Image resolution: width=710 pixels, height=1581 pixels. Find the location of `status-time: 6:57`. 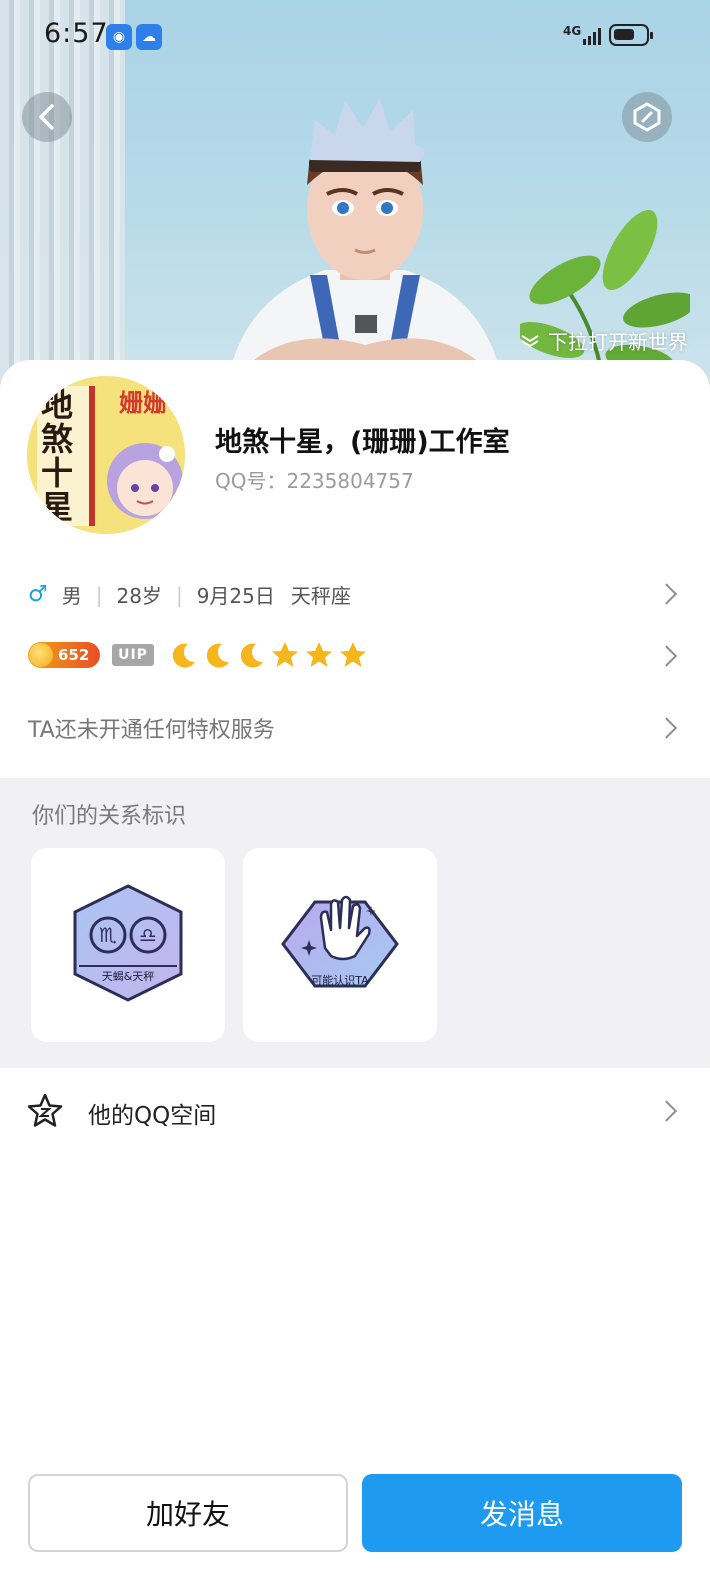

status-time: 6:57 is located at coordinates (76, 33).